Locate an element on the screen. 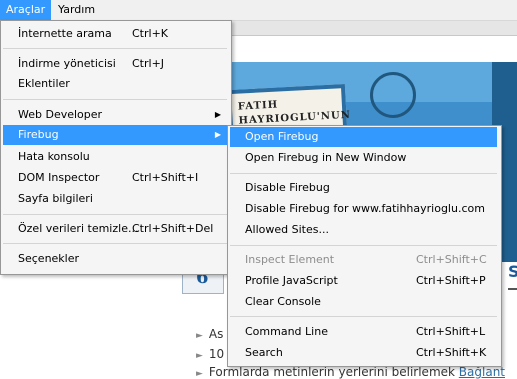 This screenshot has width=517, height=379. menu-item-page-info: Sayfa bilgileri is located at coordinates (115, 199).